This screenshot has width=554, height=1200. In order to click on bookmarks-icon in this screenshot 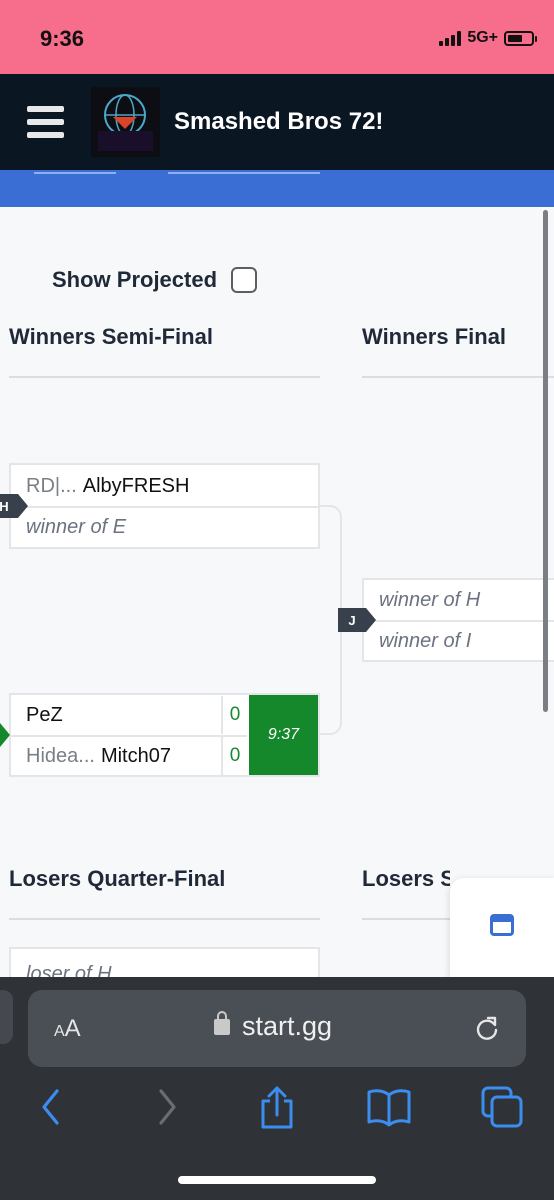, I will do `click(389, 1107)`.